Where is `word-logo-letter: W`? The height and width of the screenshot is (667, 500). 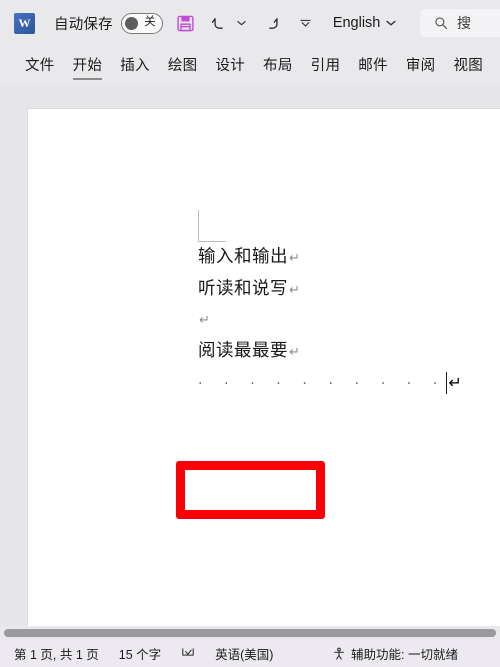
word-logo-letter: W is located at coordinates (24, 22).